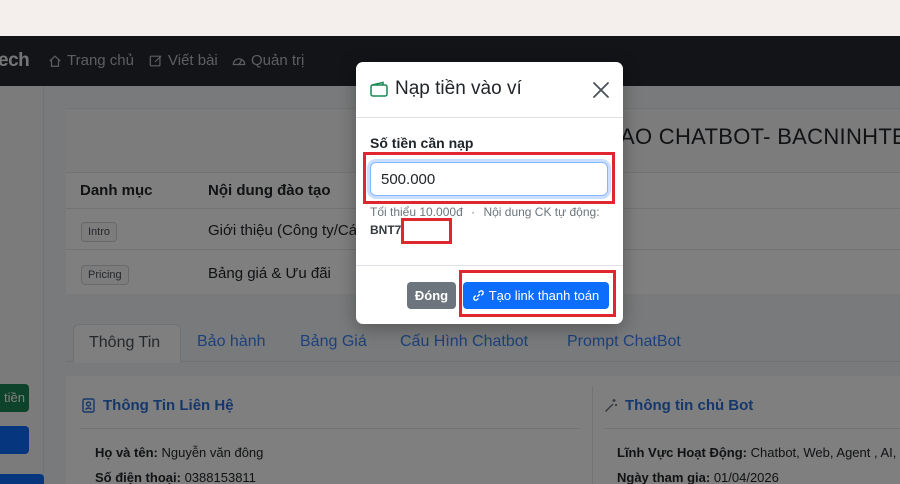 This screenshot has width=900, height=484. Describe the element at coordinates (489, 179) in the screenshot. I see `amount-input` at that location.